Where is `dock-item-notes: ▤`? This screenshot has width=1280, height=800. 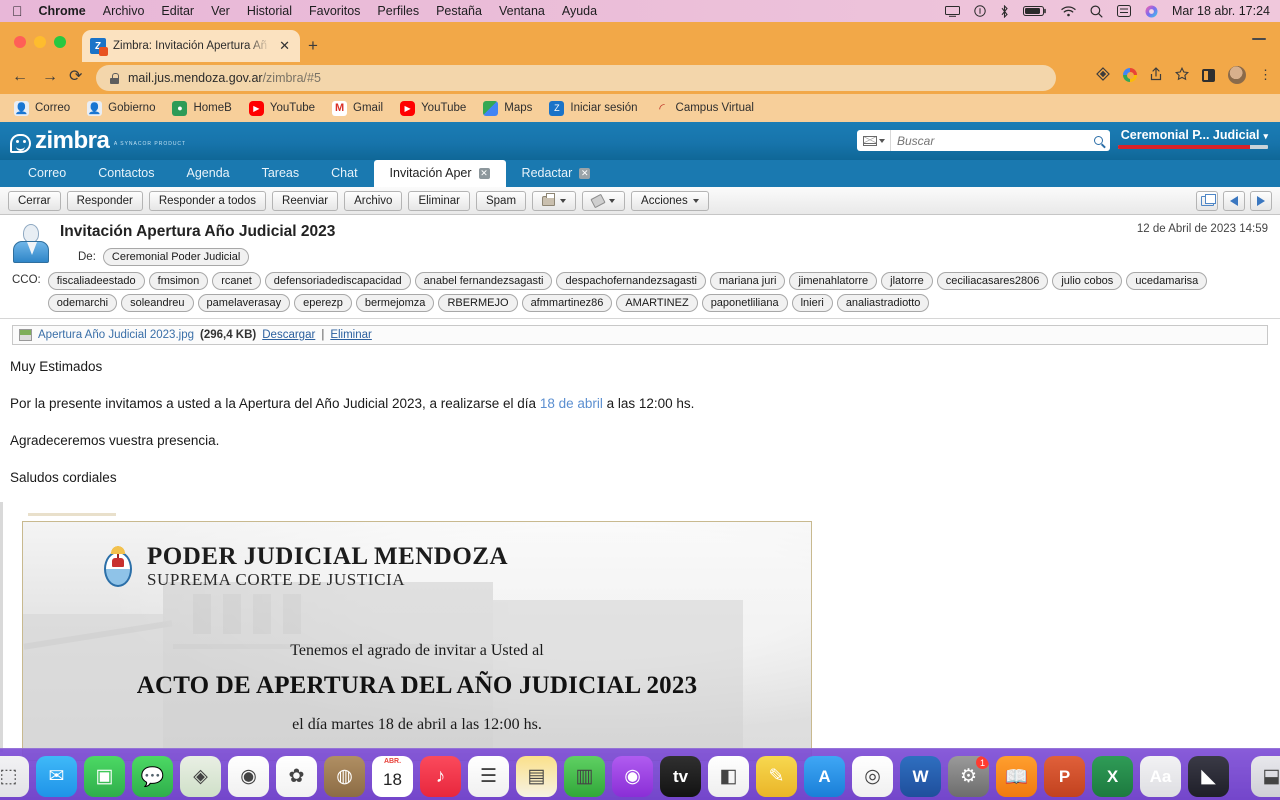
dock-item-notes: ▤ is located at coordinates (536, 776).